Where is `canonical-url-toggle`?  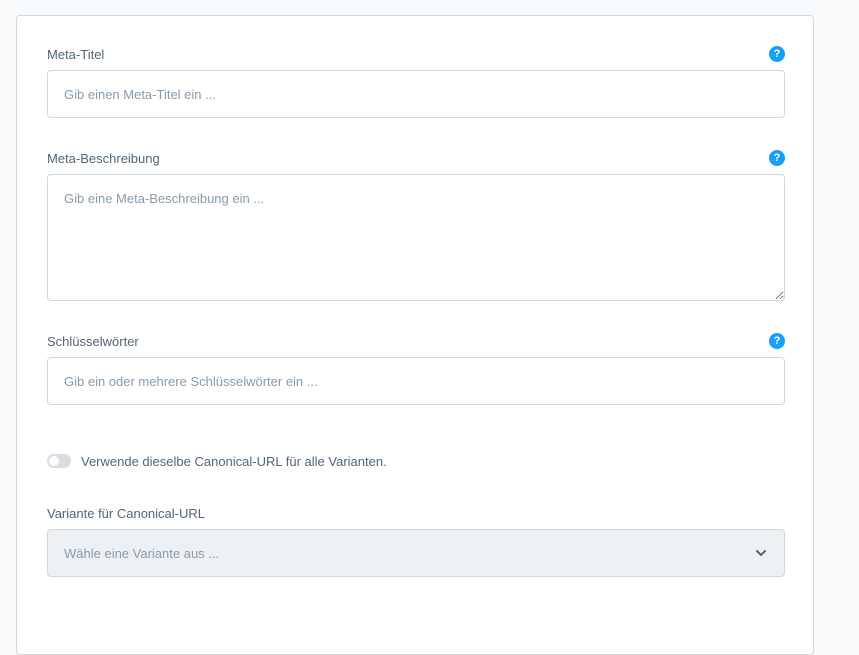
canonical-url-toggle is located at coordinates (59, 461).